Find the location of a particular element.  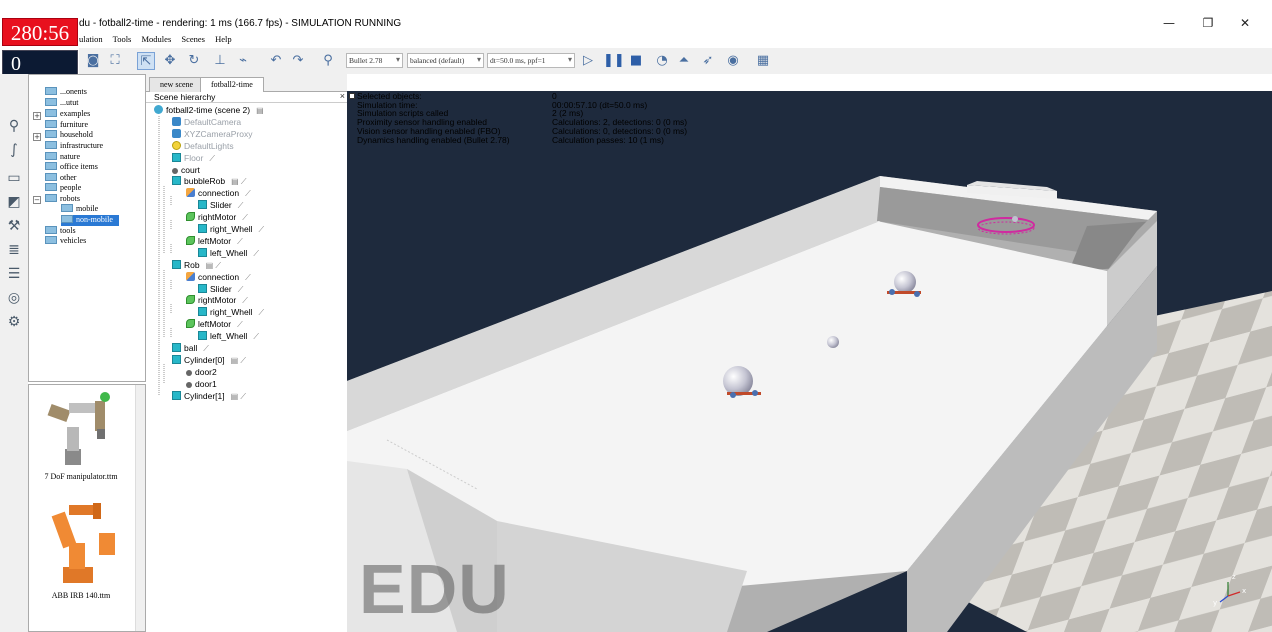

search-icon: ⚲ is located at coordinates (14, 126).